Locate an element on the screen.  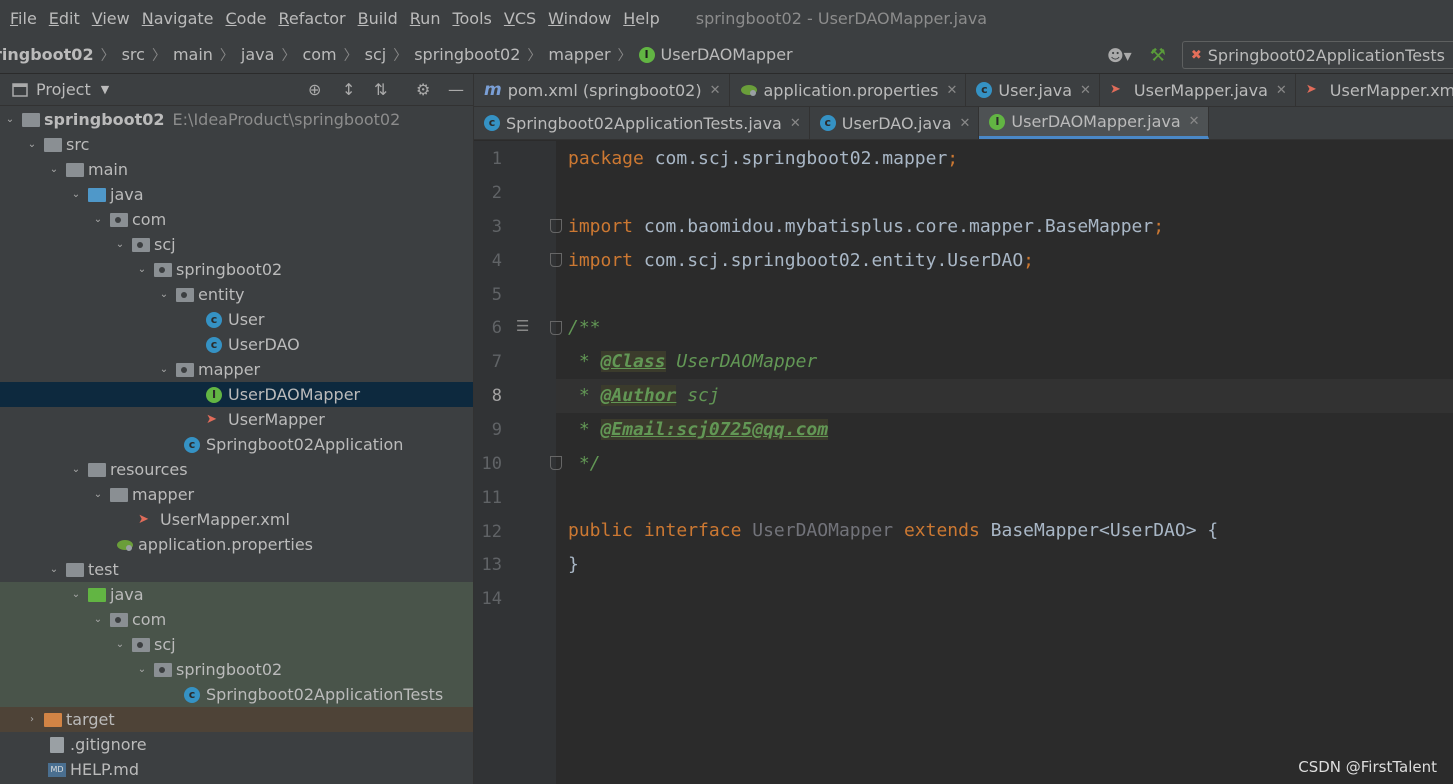
tree-item-mapper: ⌄ mapper is located at coordinates (236, 369).